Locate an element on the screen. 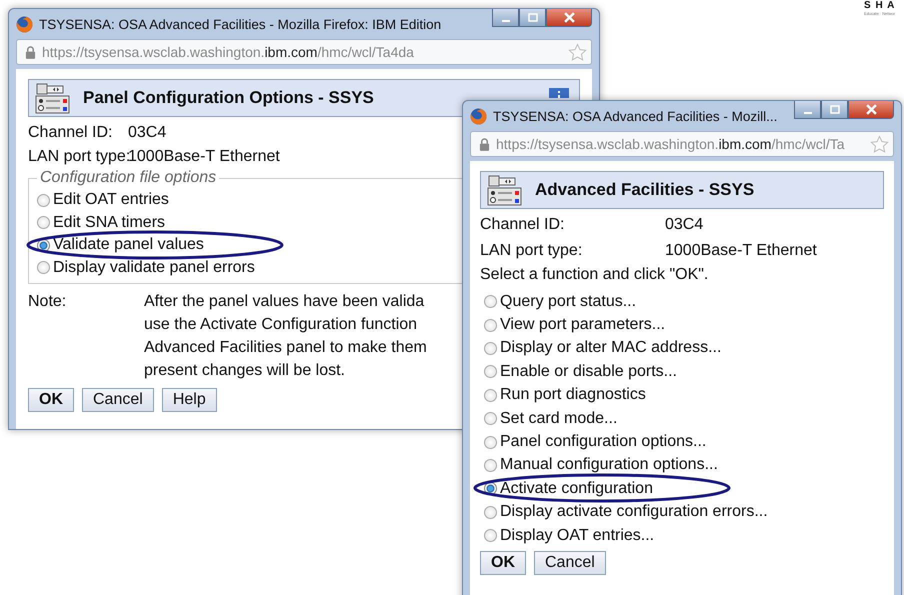 The width and height of the screenshot is (904, 595). note-label: Note: is located at coordinates (48, 302).